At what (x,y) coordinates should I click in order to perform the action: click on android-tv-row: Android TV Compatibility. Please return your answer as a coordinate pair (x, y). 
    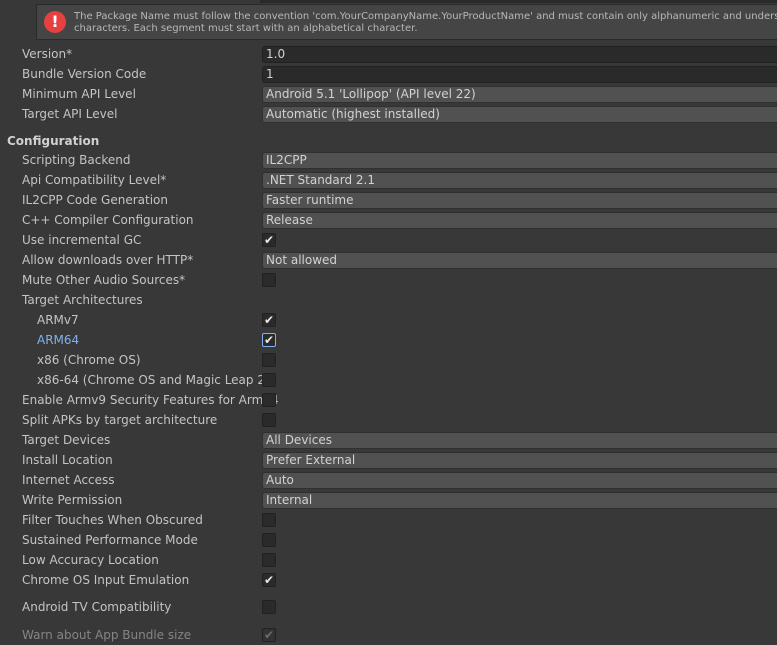
    Looking at the image, I should click on (388, 607).